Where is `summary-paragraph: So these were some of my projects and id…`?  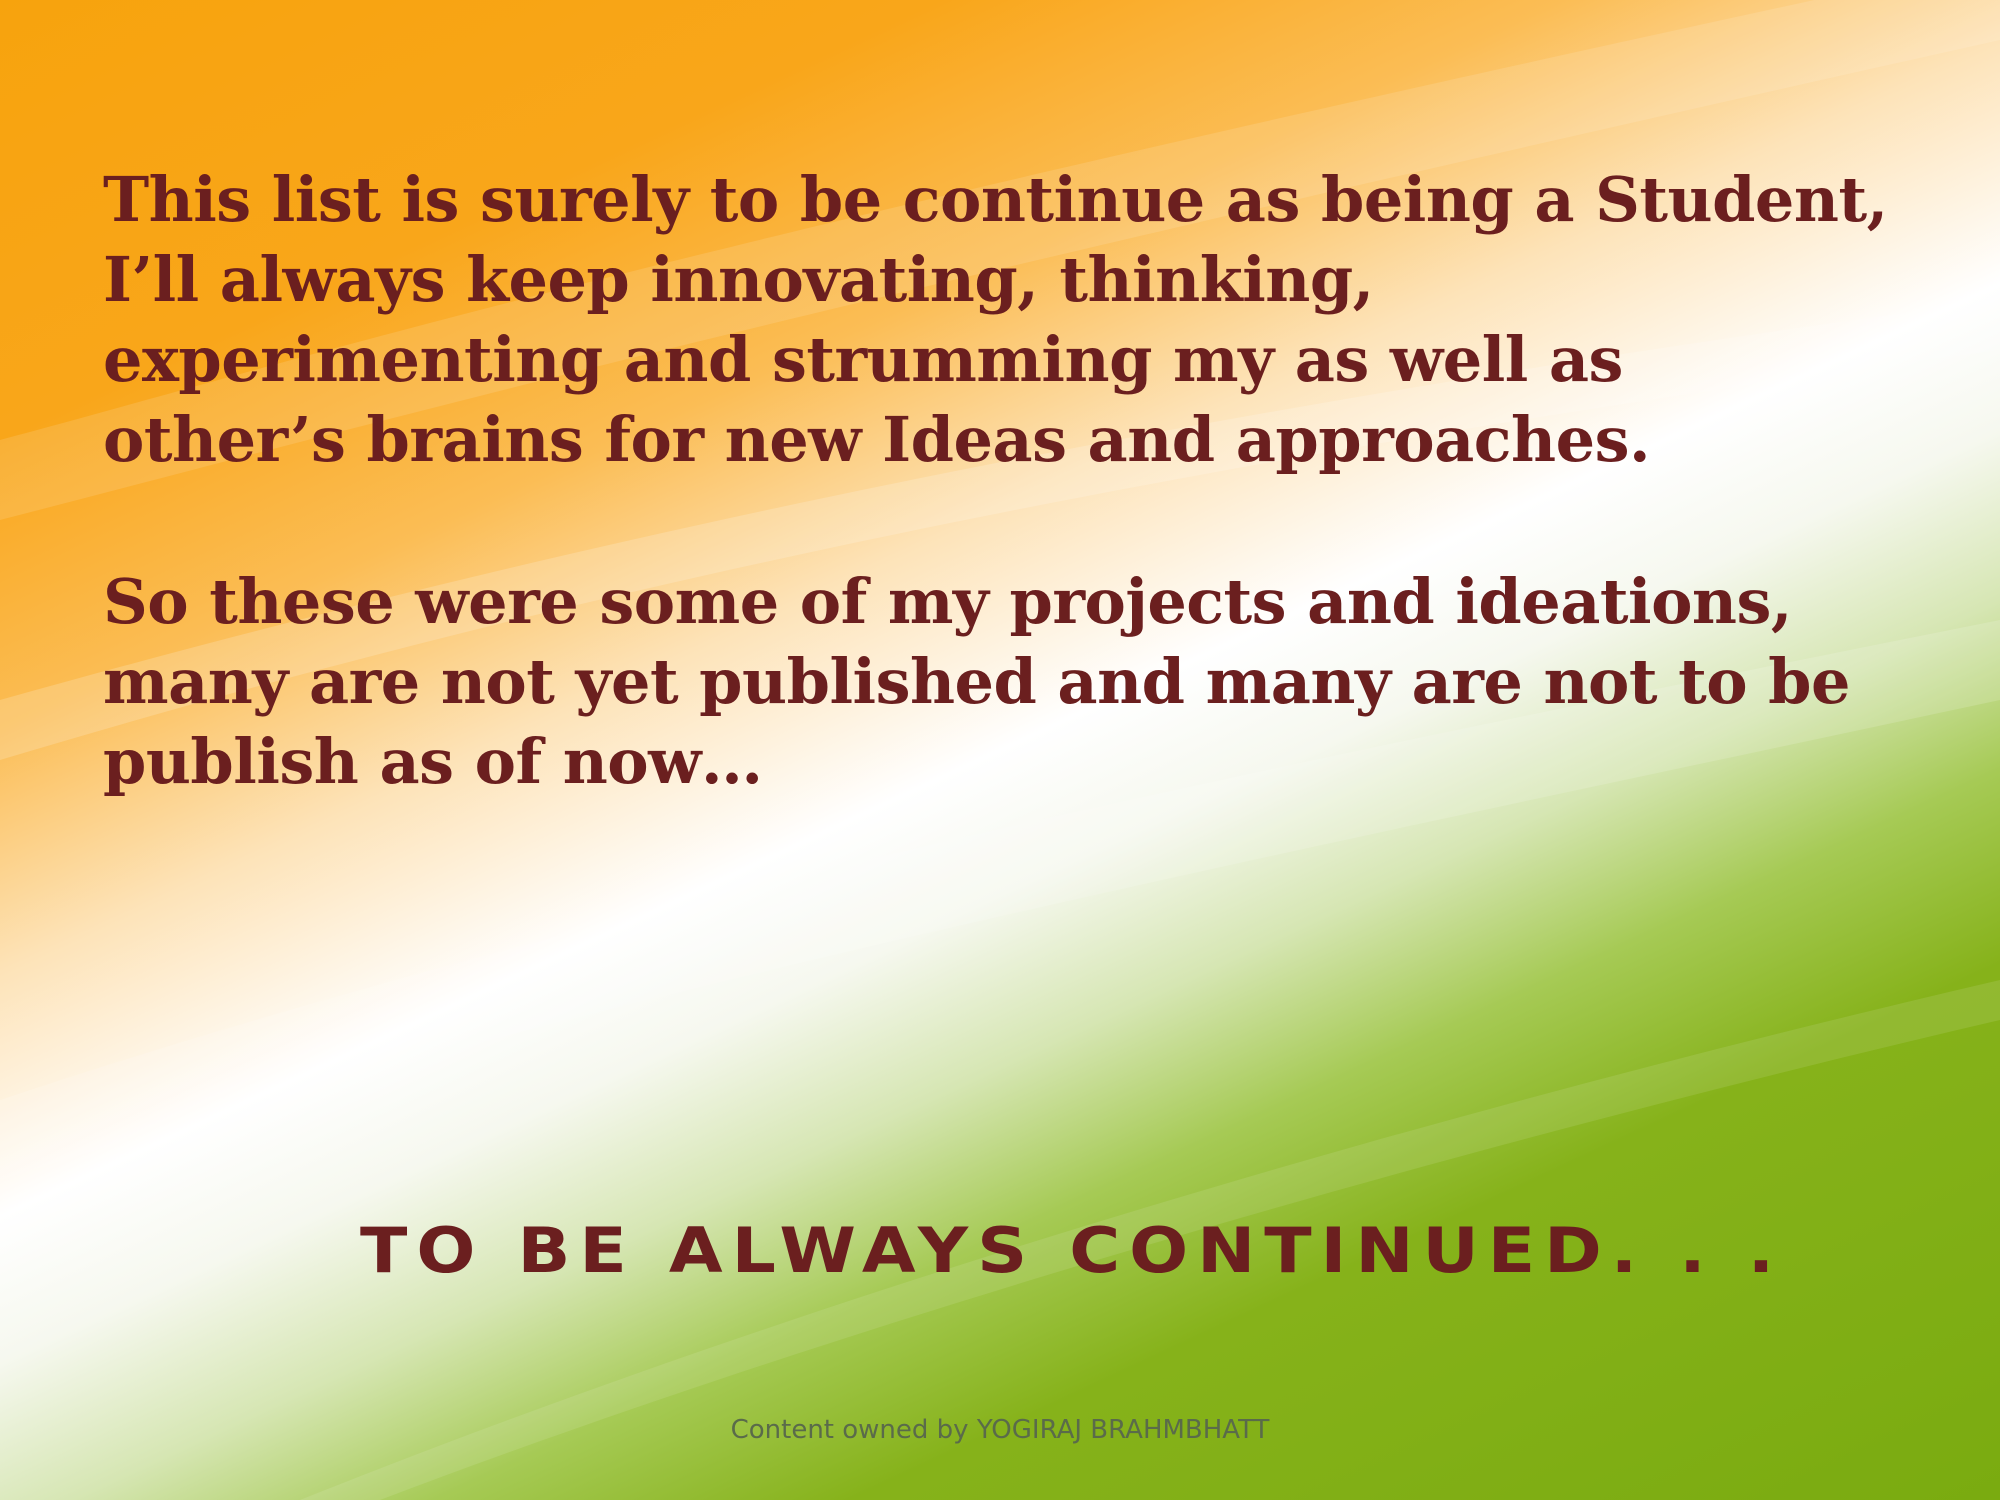
summary-paragraph: So these were some of my projects and id… is located at coordinates (976, 681).